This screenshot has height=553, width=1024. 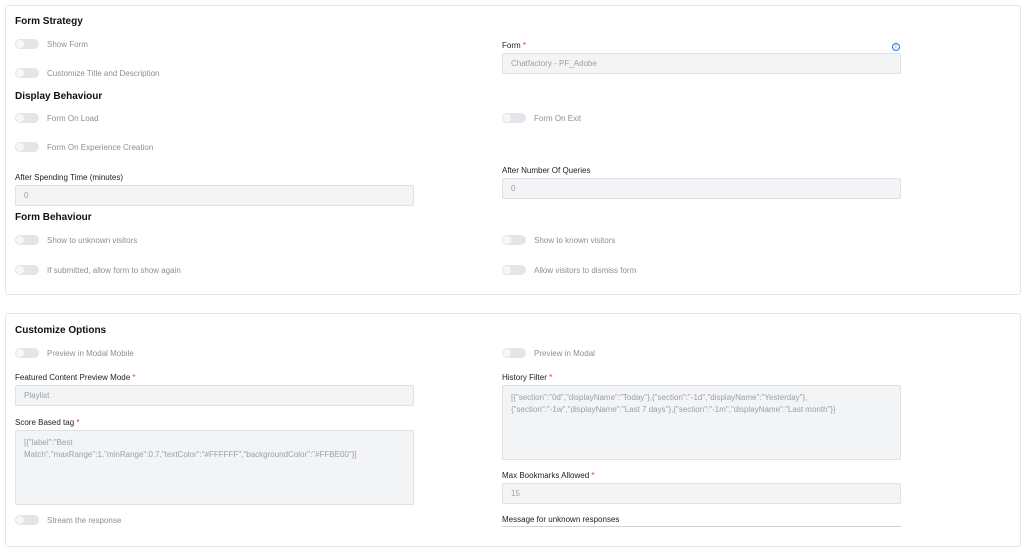 What do you see at coordinates (701, 63) in the screenshot?
I see `form-select: Chatfactory - PF_Adobe` at bounding box center [701, 63].